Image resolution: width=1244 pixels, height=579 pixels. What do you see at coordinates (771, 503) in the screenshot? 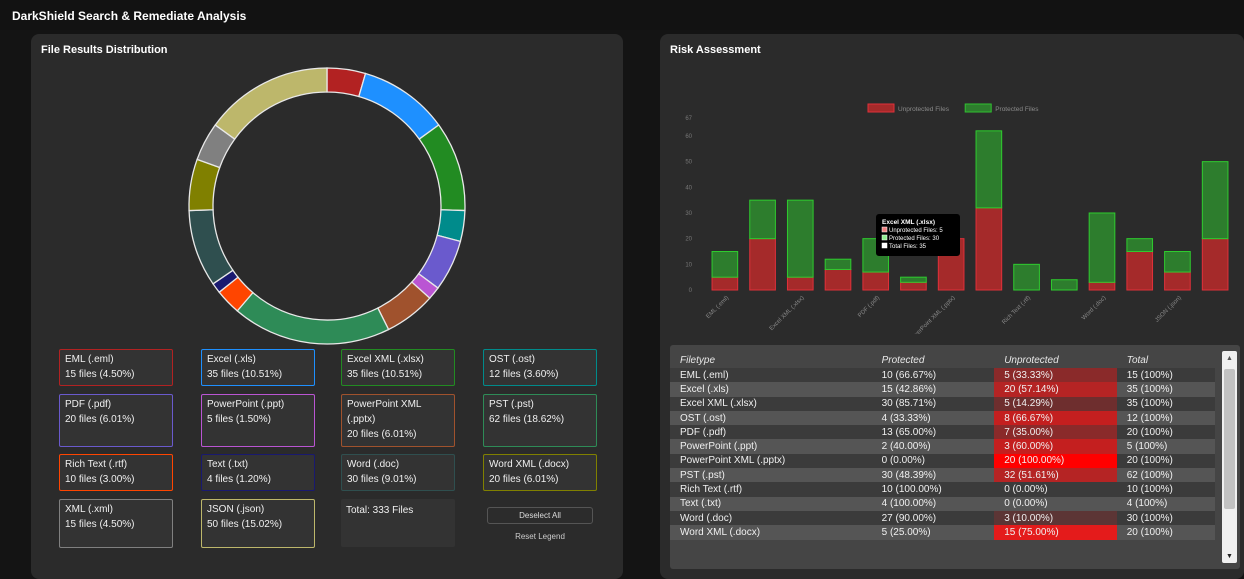
I see `cell-filetype: Text (.txt)` at bounding box center [771, 503].